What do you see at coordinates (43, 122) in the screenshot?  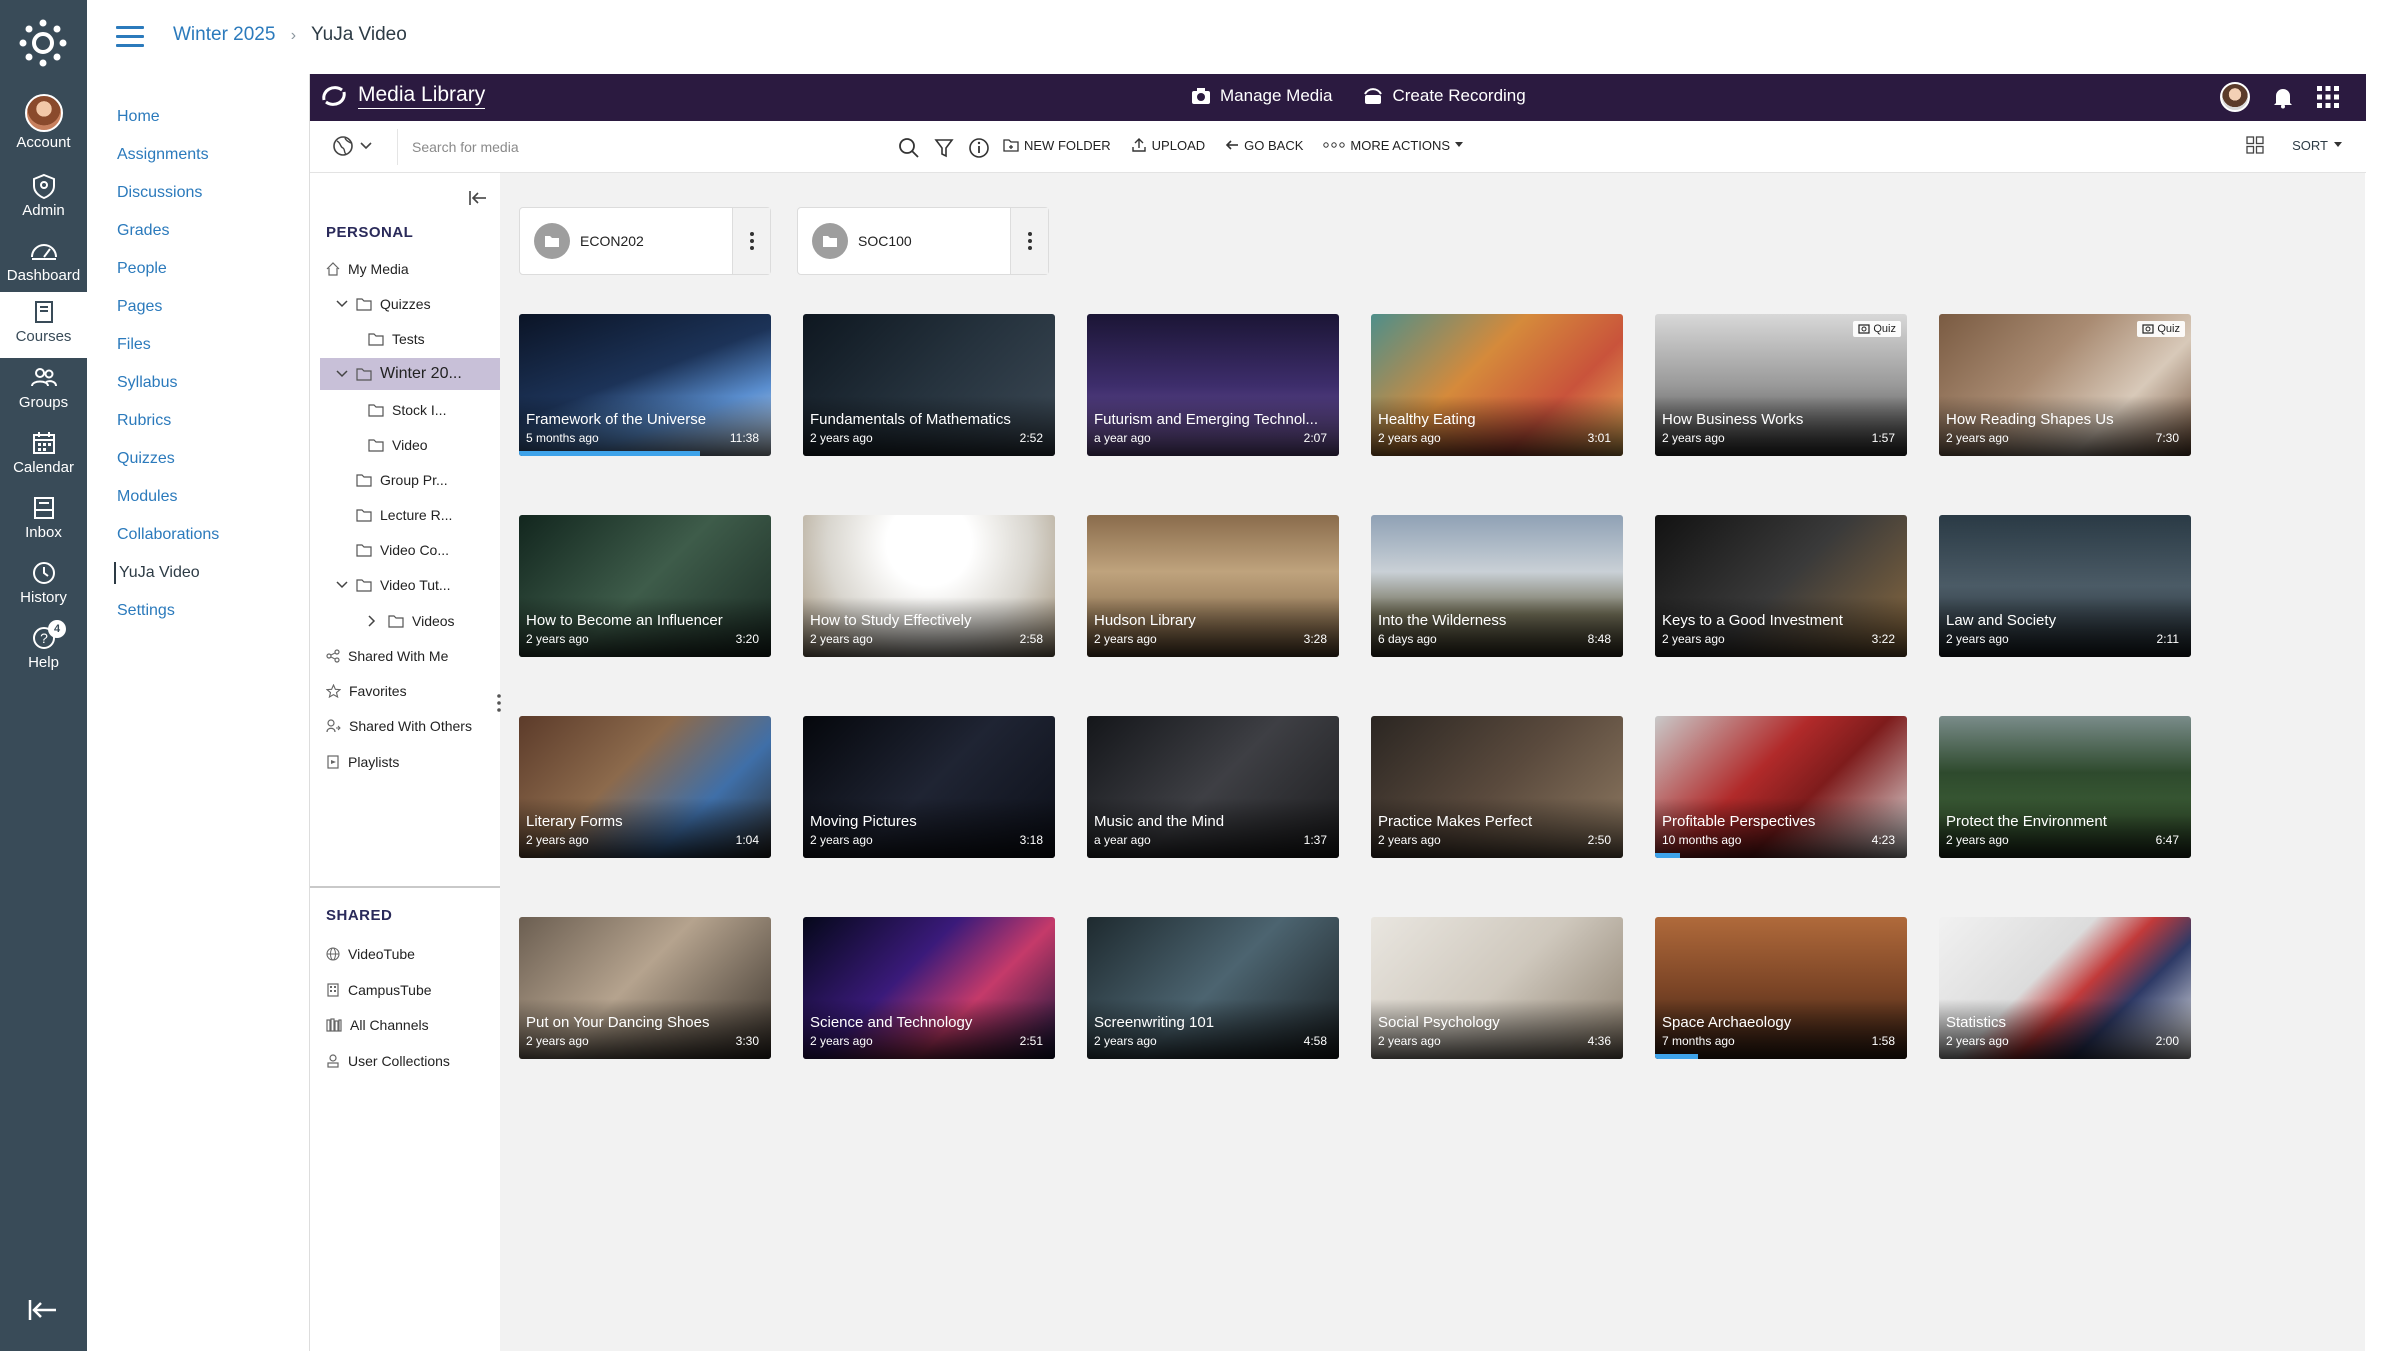 I see `global-nav-account: Account` at bounding box center [43, 122].